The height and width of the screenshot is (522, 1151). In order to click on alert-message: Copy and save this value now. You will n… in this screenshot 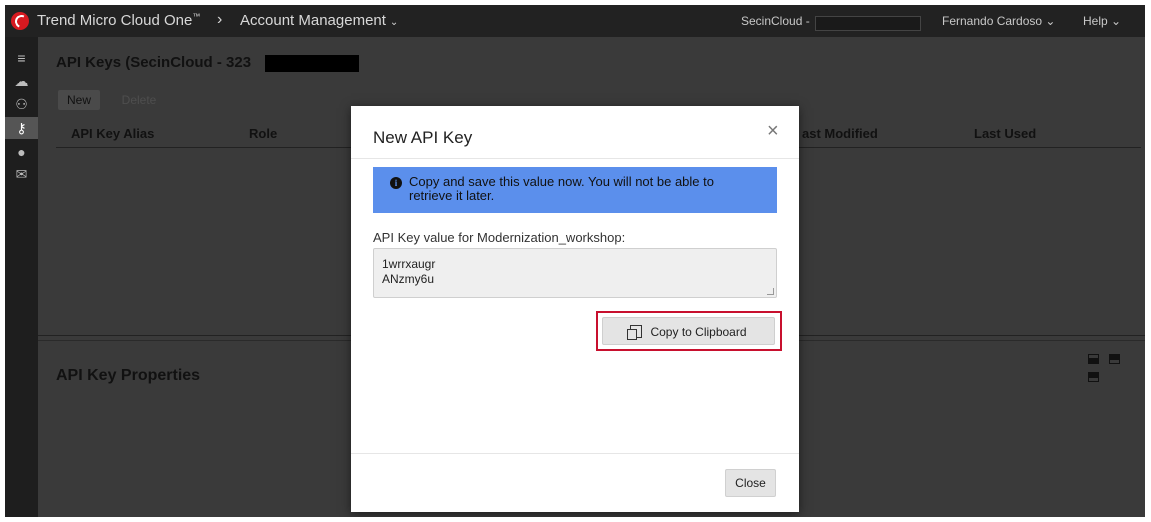, I will do `click(561, 188)`.